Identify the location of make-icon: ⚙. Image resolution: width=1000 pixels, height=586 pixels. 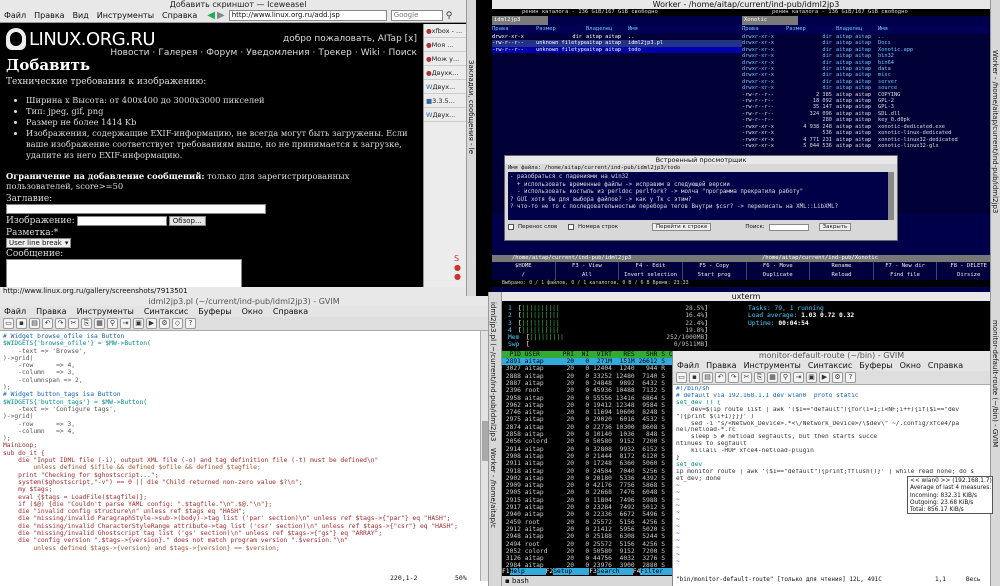
(837, 377).